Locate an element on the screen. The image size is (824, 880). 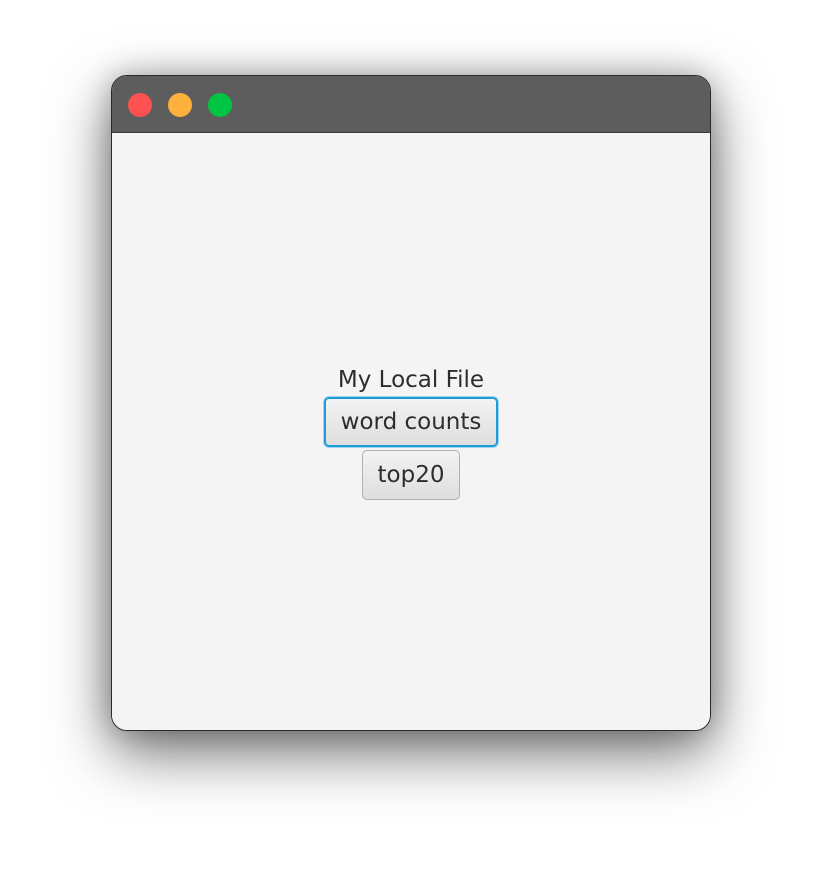
minimize-window-icon is located at coordinates (180, 105).